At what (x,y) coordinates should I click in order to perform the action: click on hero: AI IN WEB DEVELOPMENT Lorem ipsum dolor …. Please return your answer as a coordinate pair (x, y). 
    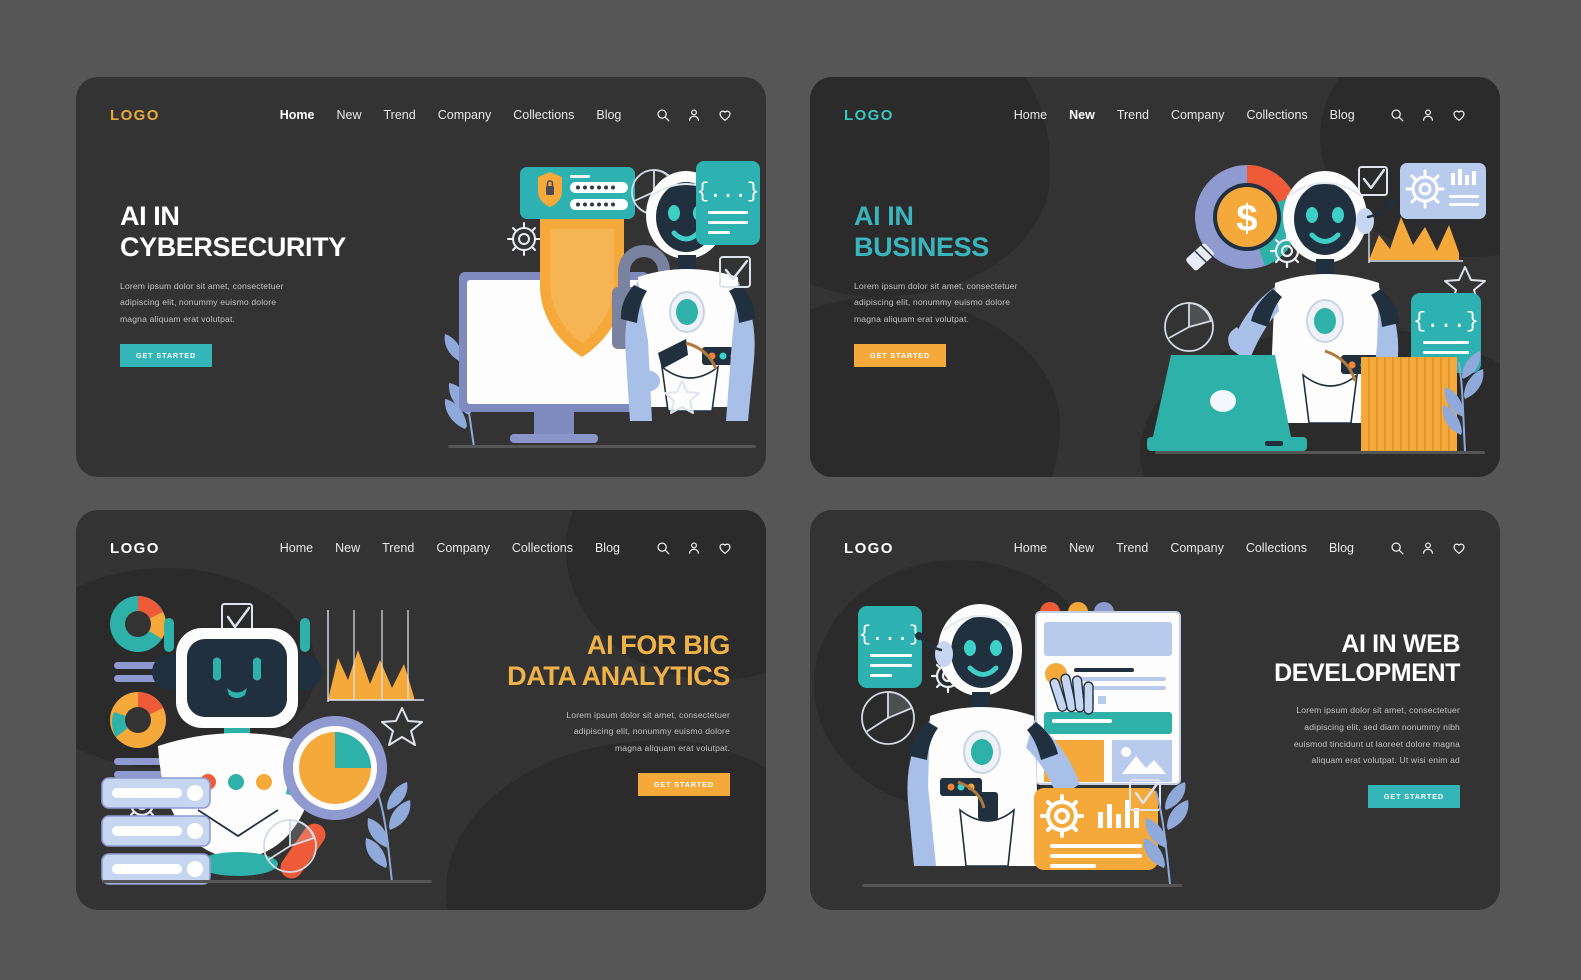
    Looking at the image, I should click on (1155, 748).